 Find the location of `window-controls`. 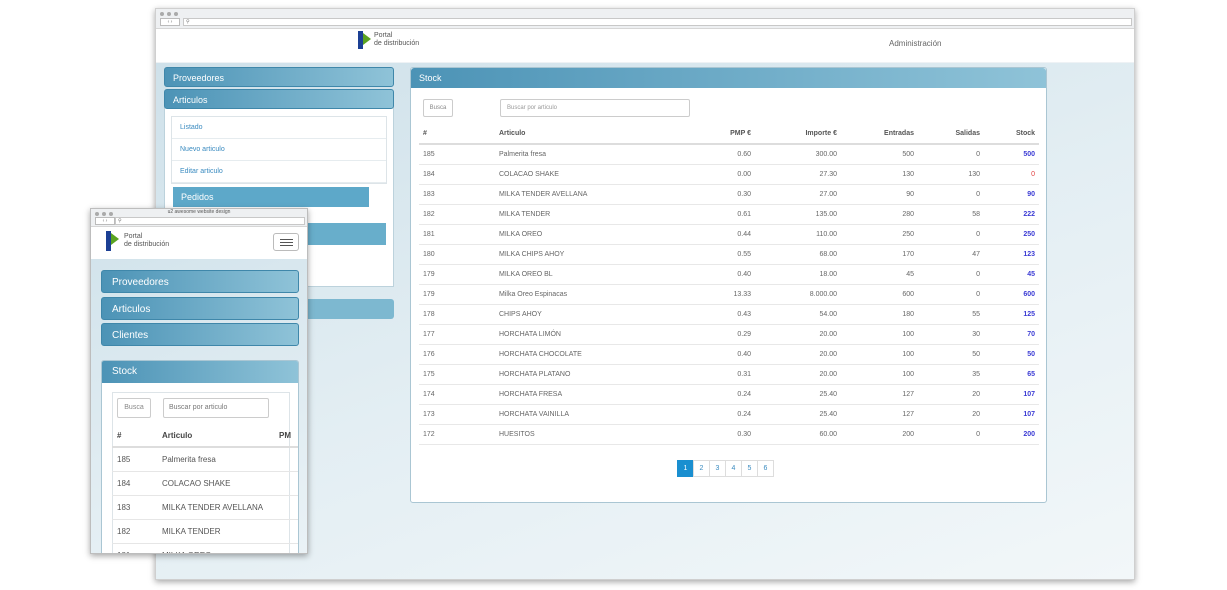

window-controls is located at coordinates (169, 14).